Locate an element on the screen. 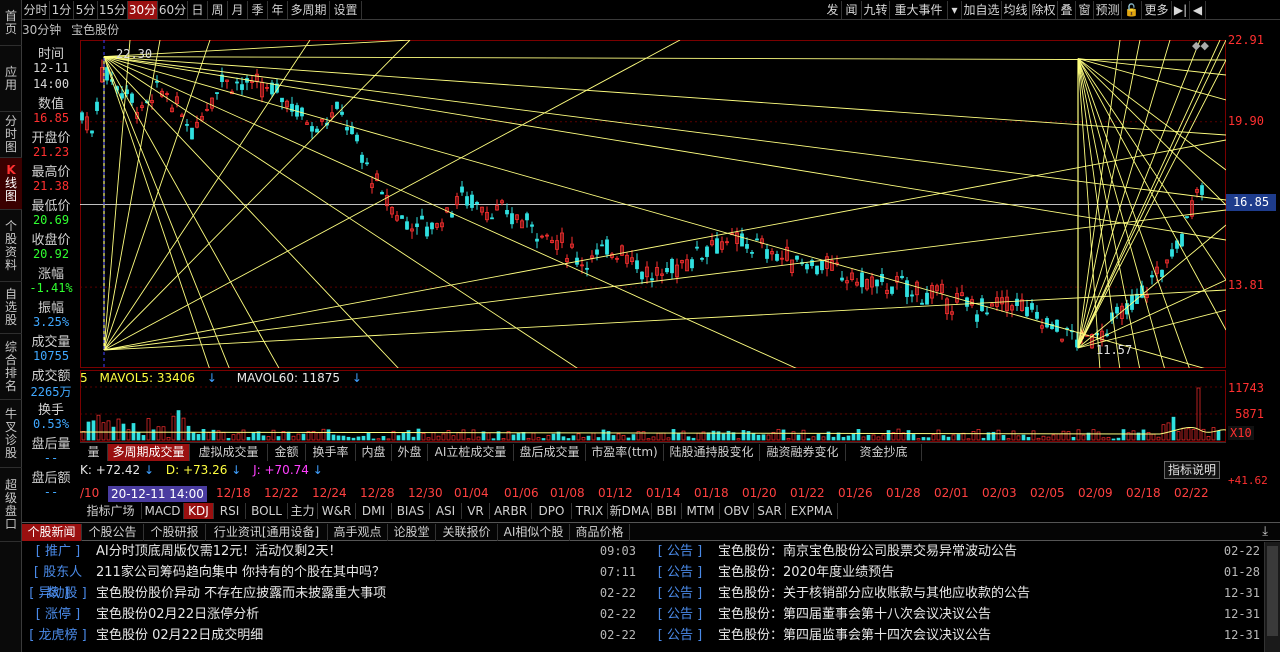 Image resolution: width=1280 pixels, height=652 pixels. period-button: 设置 is located at coordinates (346, 10).